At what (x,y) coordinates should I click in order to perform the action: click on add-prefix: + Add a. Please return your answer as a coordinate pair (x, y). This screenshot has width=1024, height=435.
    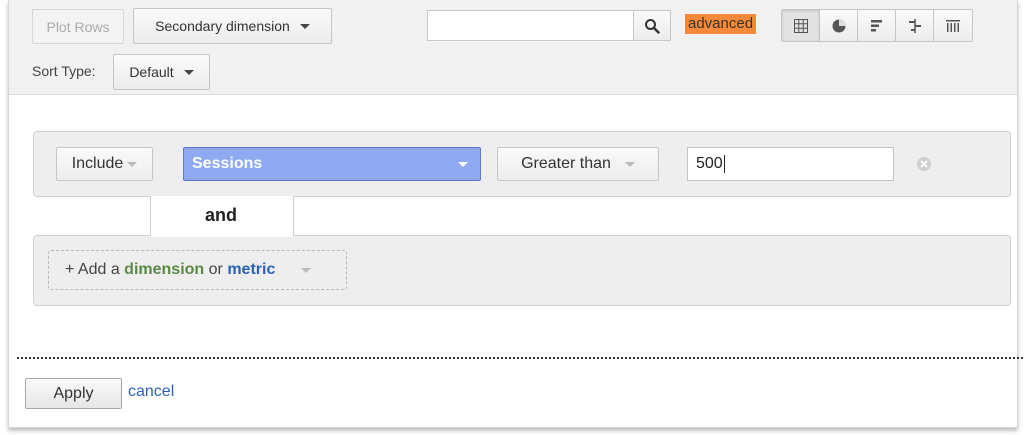
    Looking at the image, I should click on (92, 269).